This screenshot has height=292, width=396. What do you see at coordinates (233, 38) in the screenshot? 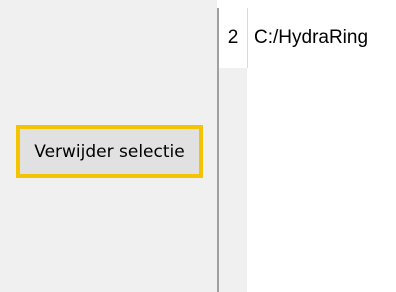
I see `row-header-2: 2` at bounding box center [233, 38].